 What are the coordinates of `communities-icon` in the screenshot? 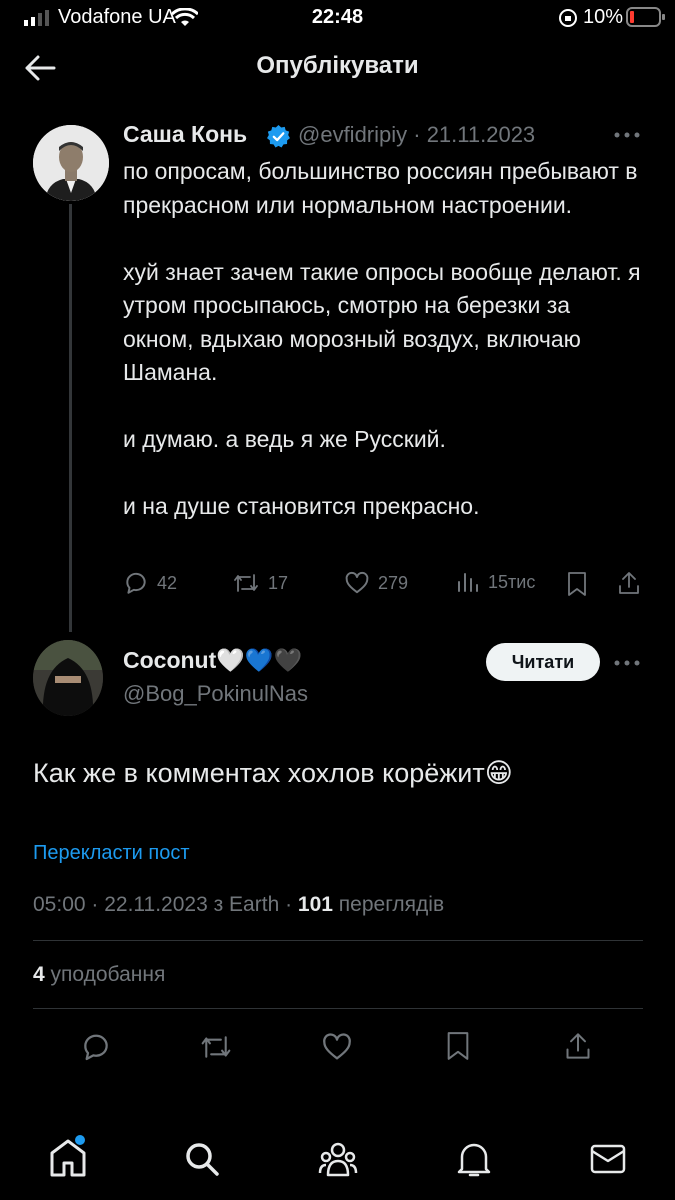 It's located at (338, 1159).